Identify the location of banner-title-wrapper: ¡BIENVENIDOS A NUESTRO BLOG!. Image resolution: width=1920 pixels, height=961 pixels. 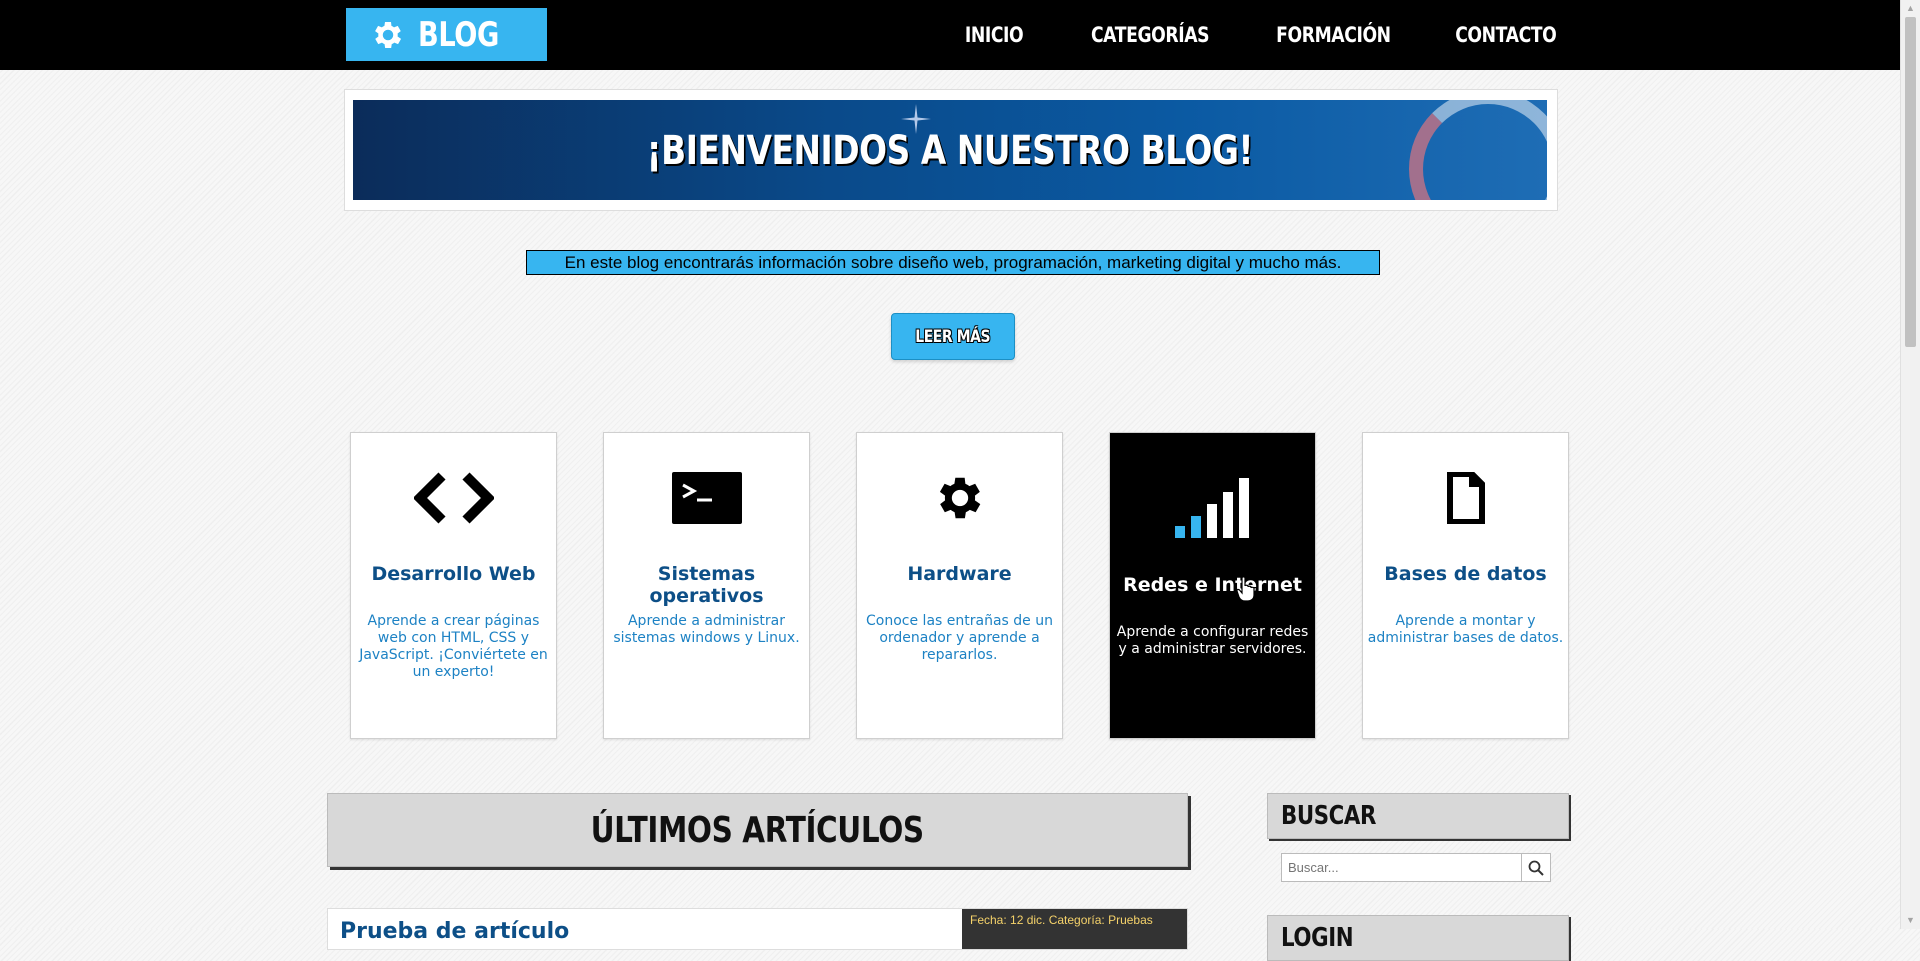
(950, 151).